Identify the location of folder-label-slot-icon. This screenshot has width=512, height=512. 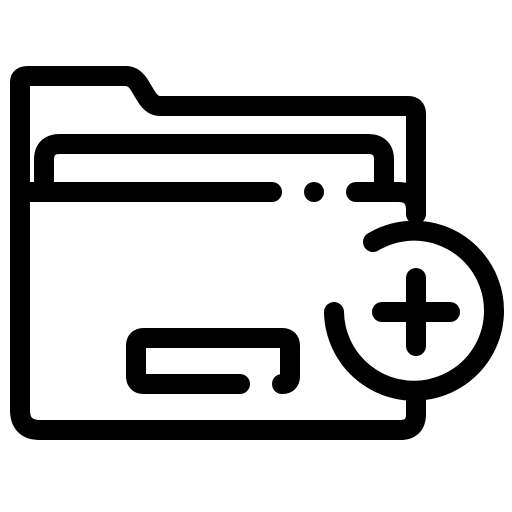
(213, 361).